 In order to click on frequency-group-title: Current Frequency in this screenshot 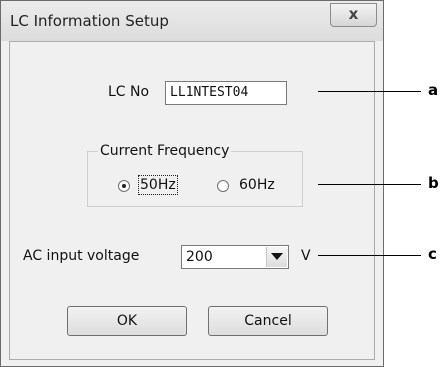, I will do `click(165, 151)`.